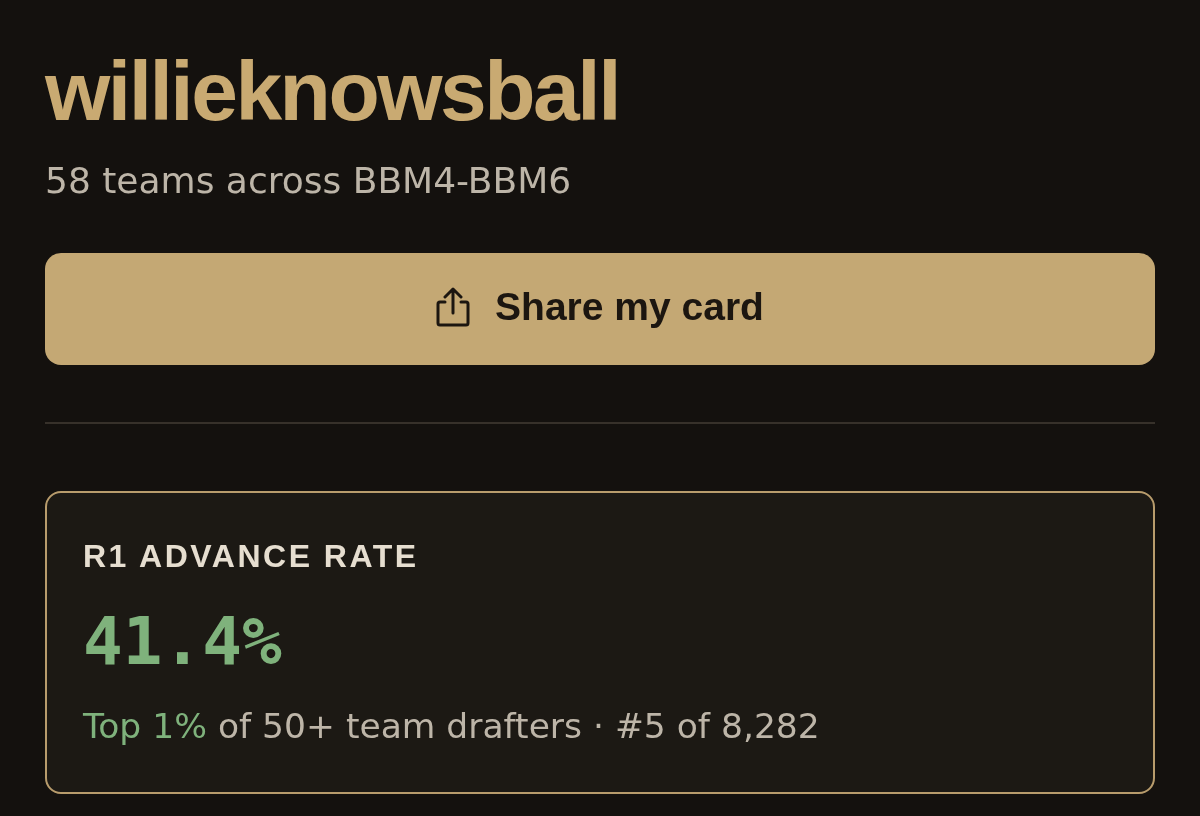 The width and height of the screenshot is (1200, 816). I want to click on share-icon, so click(453, 307).